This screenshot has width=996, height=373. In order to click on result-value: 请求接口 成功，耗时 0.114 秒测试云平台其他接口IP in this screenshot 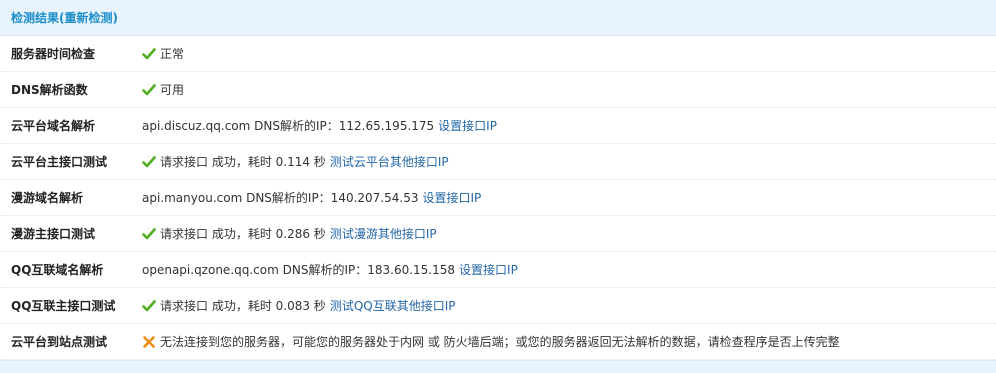, I will do `click(295, 161)`.